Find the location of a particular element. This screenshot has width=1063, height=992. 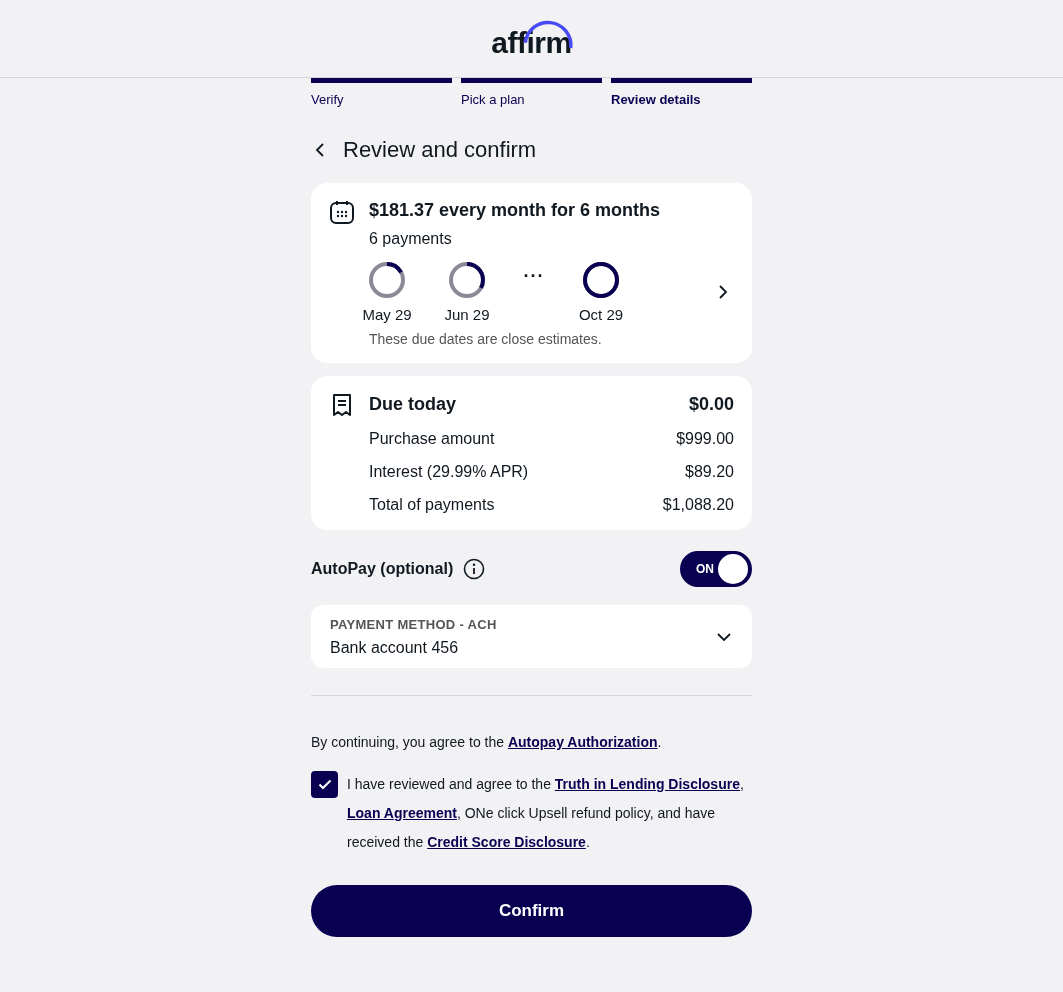

checkmark-icon is located at coordinates (324, 784).